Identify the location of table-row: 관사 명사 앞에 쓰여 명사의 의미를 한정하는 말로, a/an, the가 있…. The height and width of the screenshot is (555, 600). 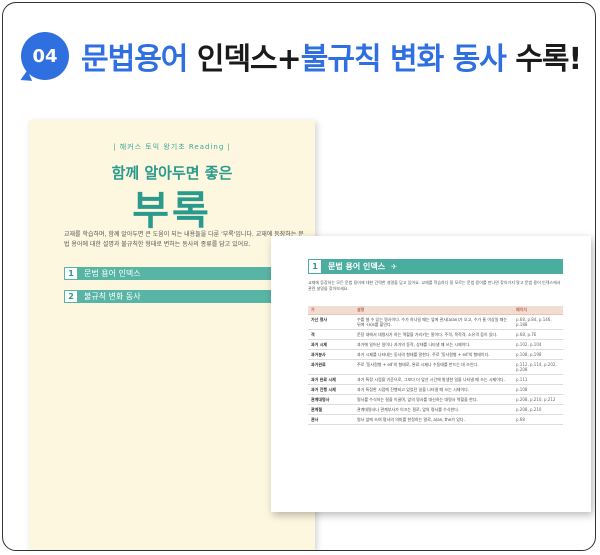
(435, 419).